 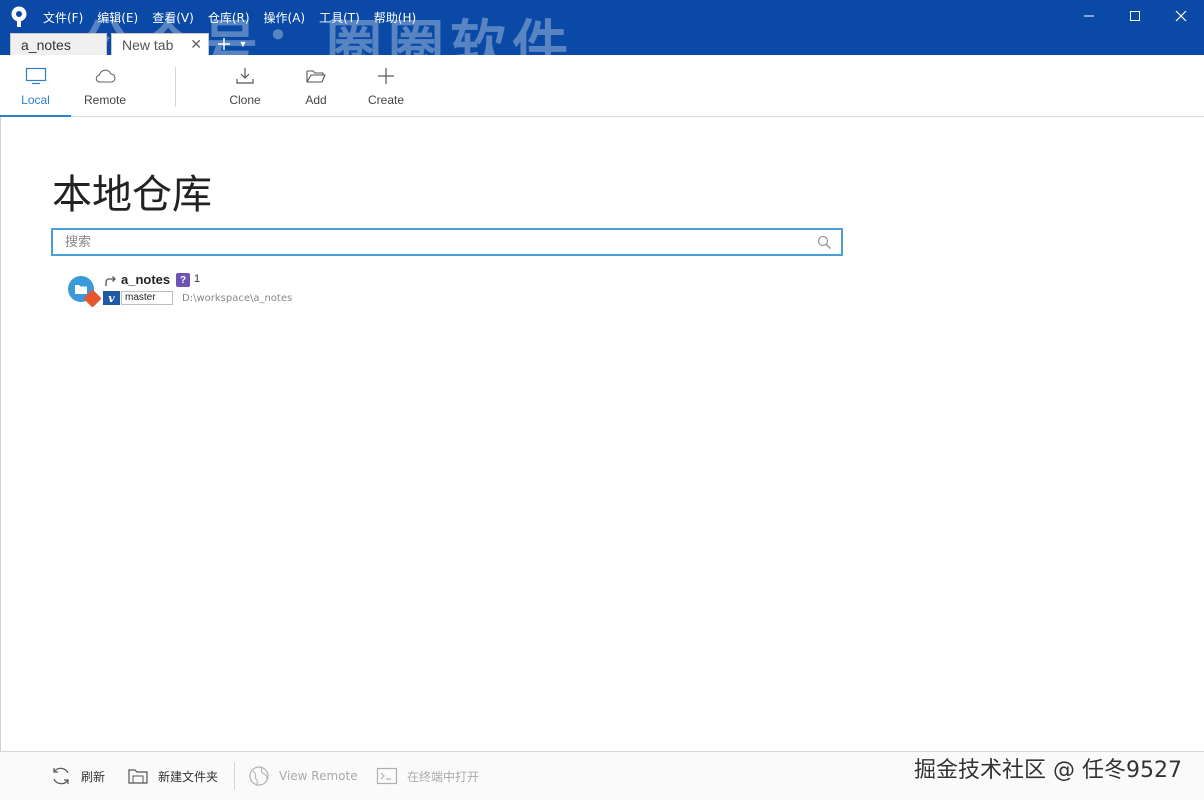 What do you see at coordinates (105, 100) in the screenshot?
I see `toolbar-remote-label: Remote` at bounding box center [105, 100].